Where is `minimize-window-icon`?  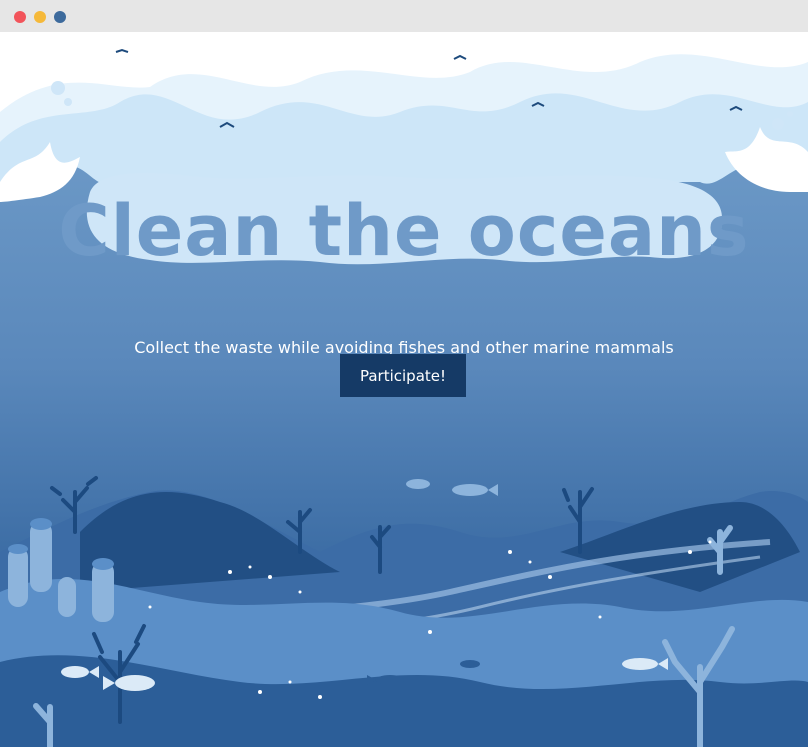
minimize-window-icon is located at coordinates (40, 17).